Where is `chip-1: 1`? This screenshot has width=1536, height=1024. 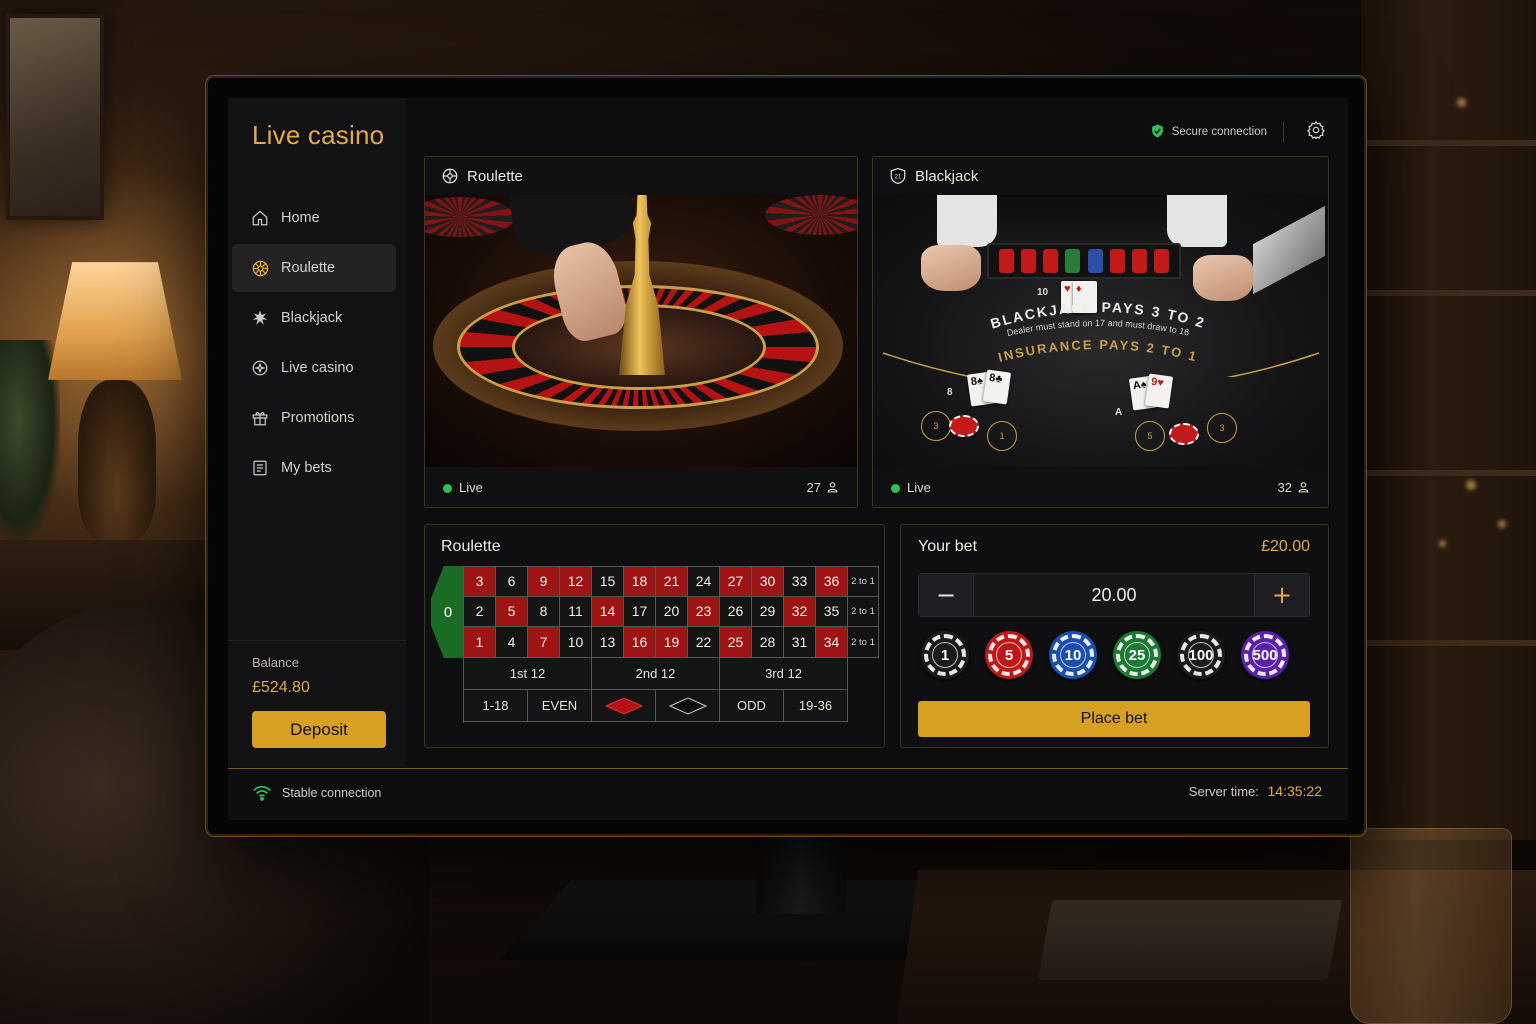 chip-1: 1 is located at coordinates (945, 655).